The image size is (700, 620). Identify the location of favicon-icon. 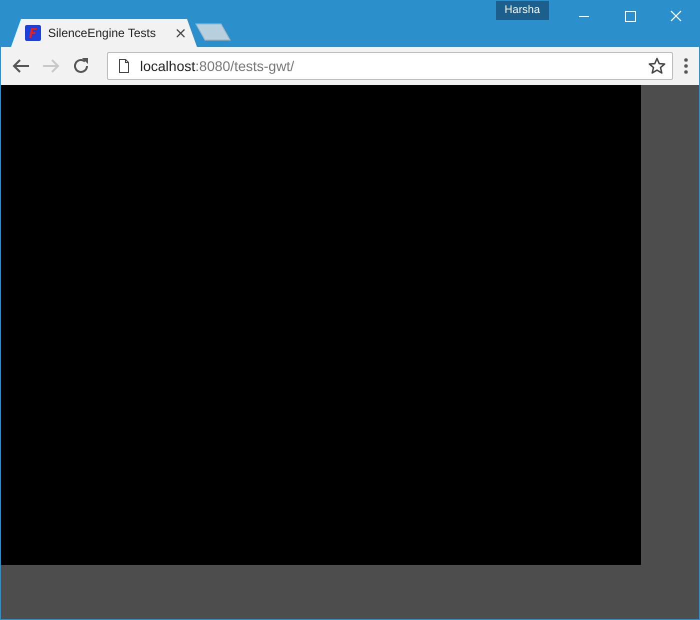
(33, 33).